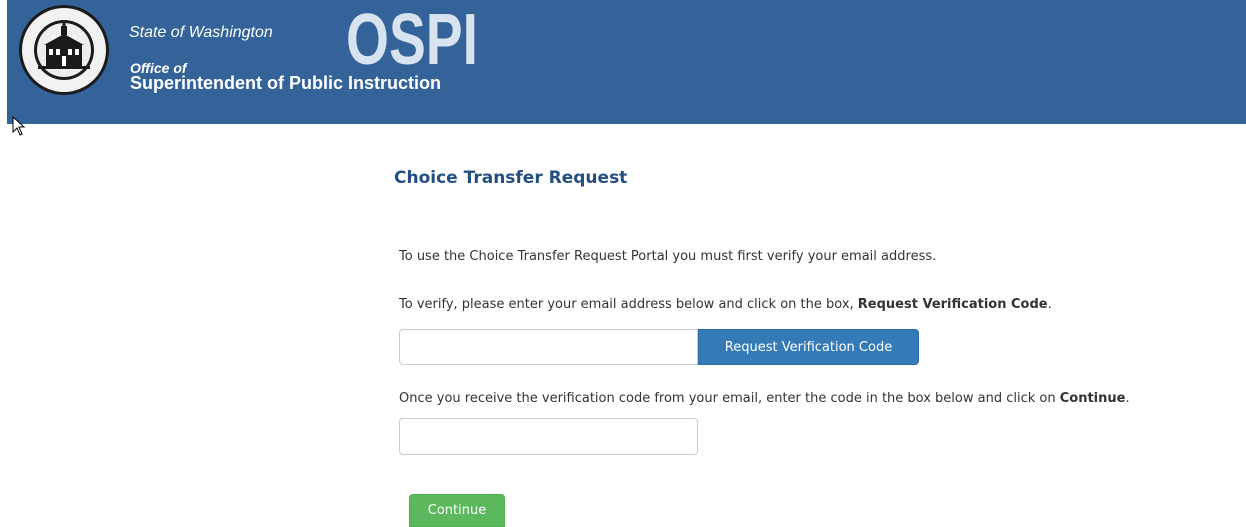  What do you see at coordinates (201, 32) in the screenshot?
I see `state-label: State of Washington` at bounding box center [201, 32].